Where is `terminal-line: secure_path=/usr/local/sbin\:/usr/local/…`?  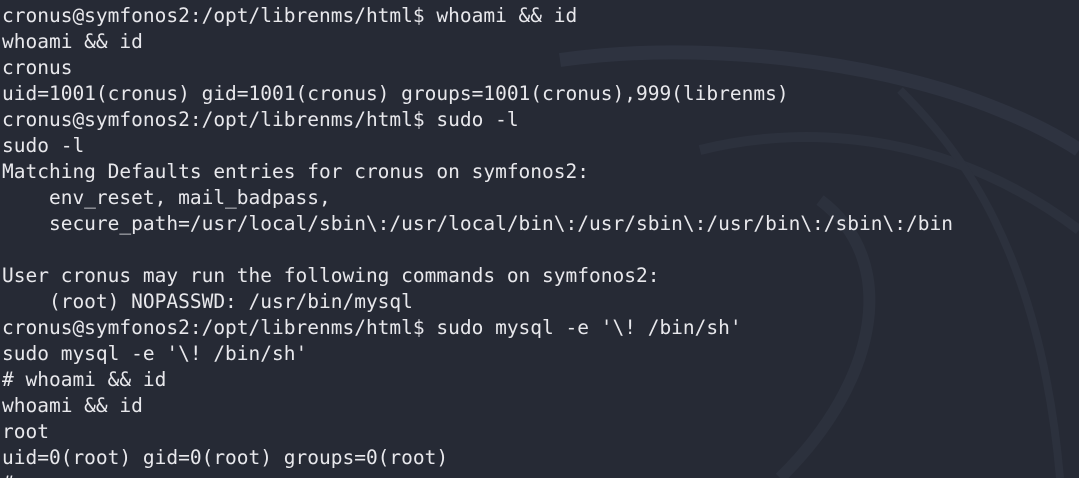
terminal-line: secure_path=/usr/local/sbin\:/usr/local/… is located at coordinates (477, 223).